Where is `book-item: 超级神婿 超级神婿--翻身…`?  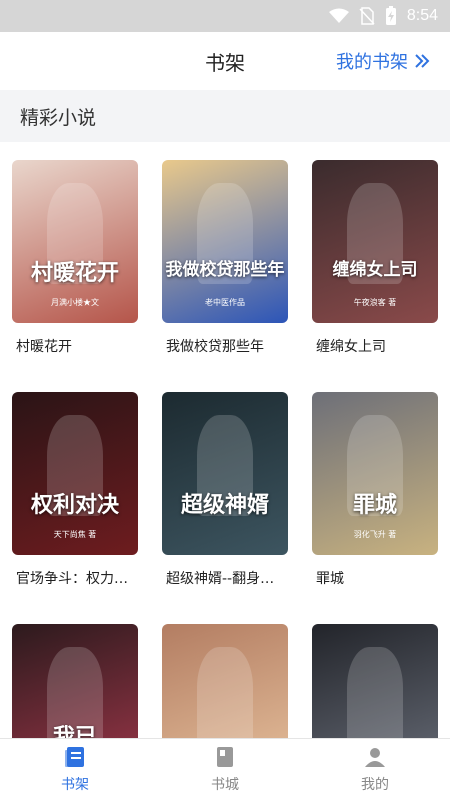 book-item: 超级神婿 超级神婿--翻身… is located at coordinates (225, 490).